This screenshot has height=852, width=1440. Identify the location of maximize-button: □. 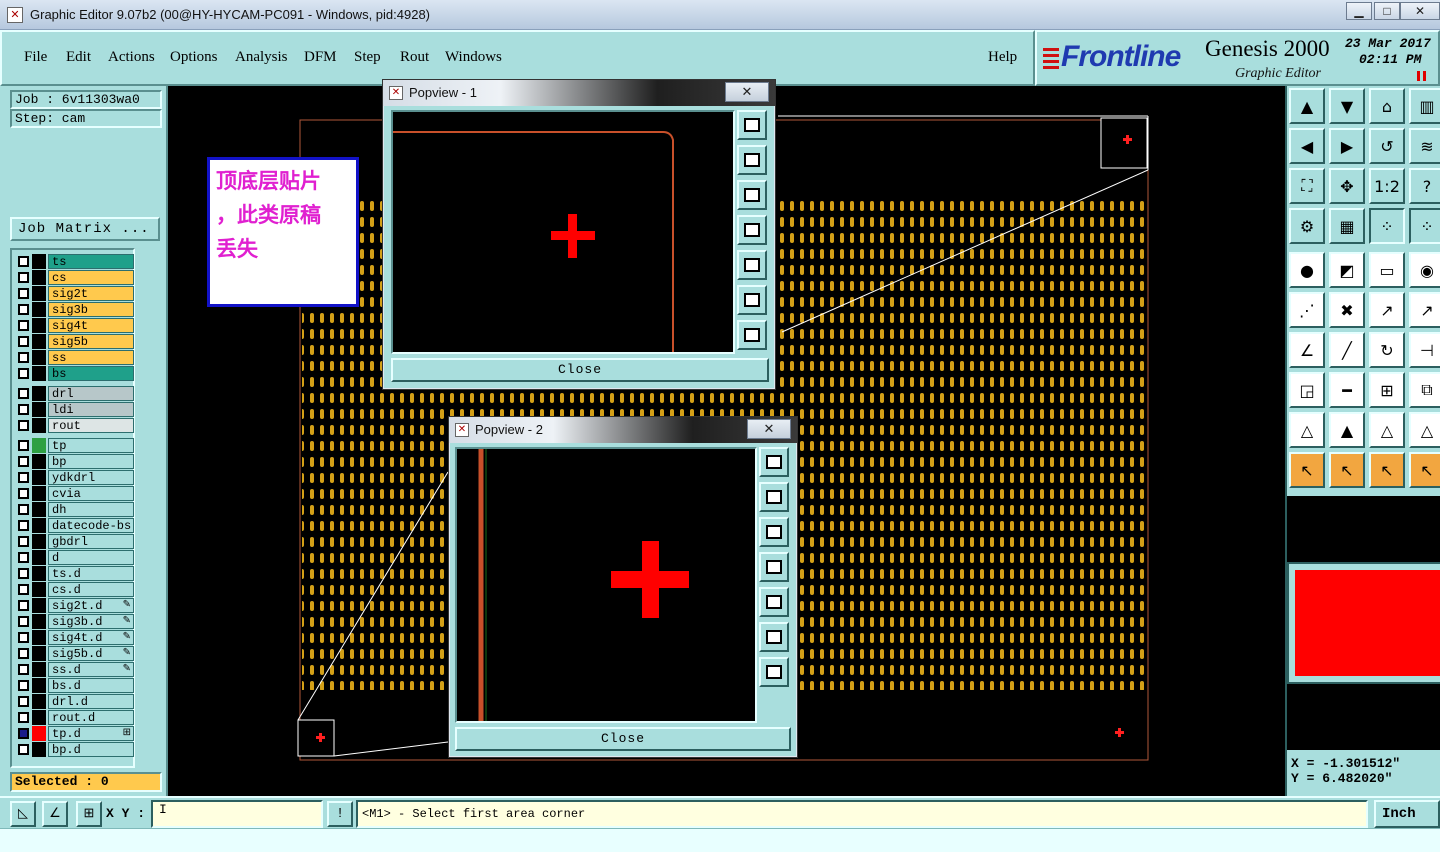
(1387, 11).